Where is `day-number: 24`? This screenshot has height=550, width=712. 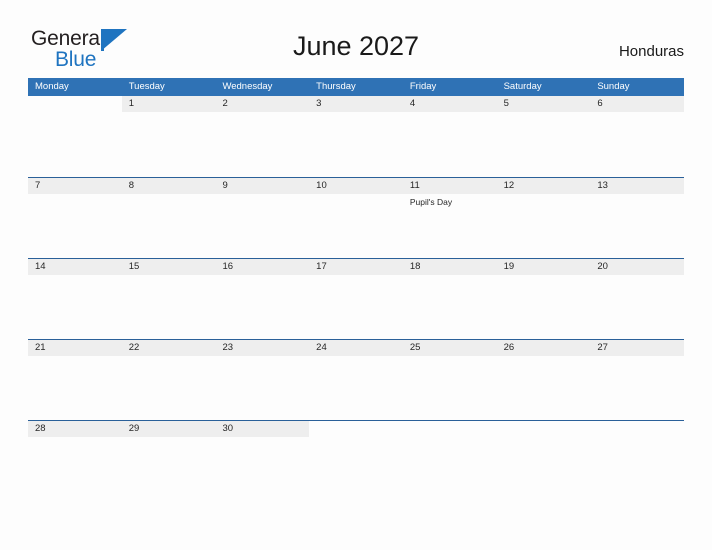 day-number: 24 is located at coordinates (321, 347).